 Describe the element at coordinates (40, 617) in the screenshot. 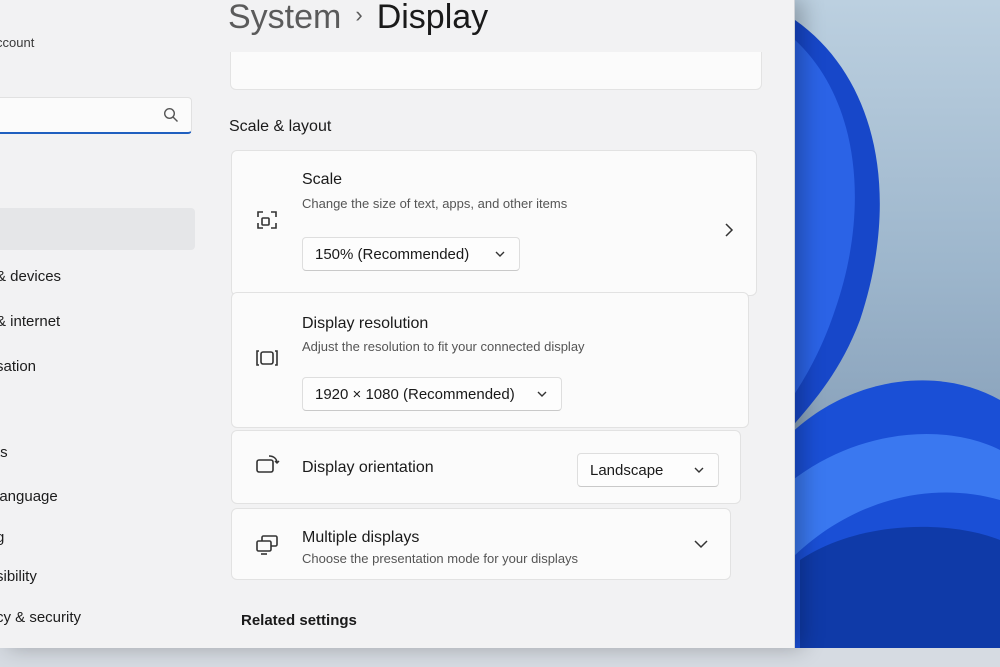

I see `nav-item-privacy-security: cy & security` at that location.